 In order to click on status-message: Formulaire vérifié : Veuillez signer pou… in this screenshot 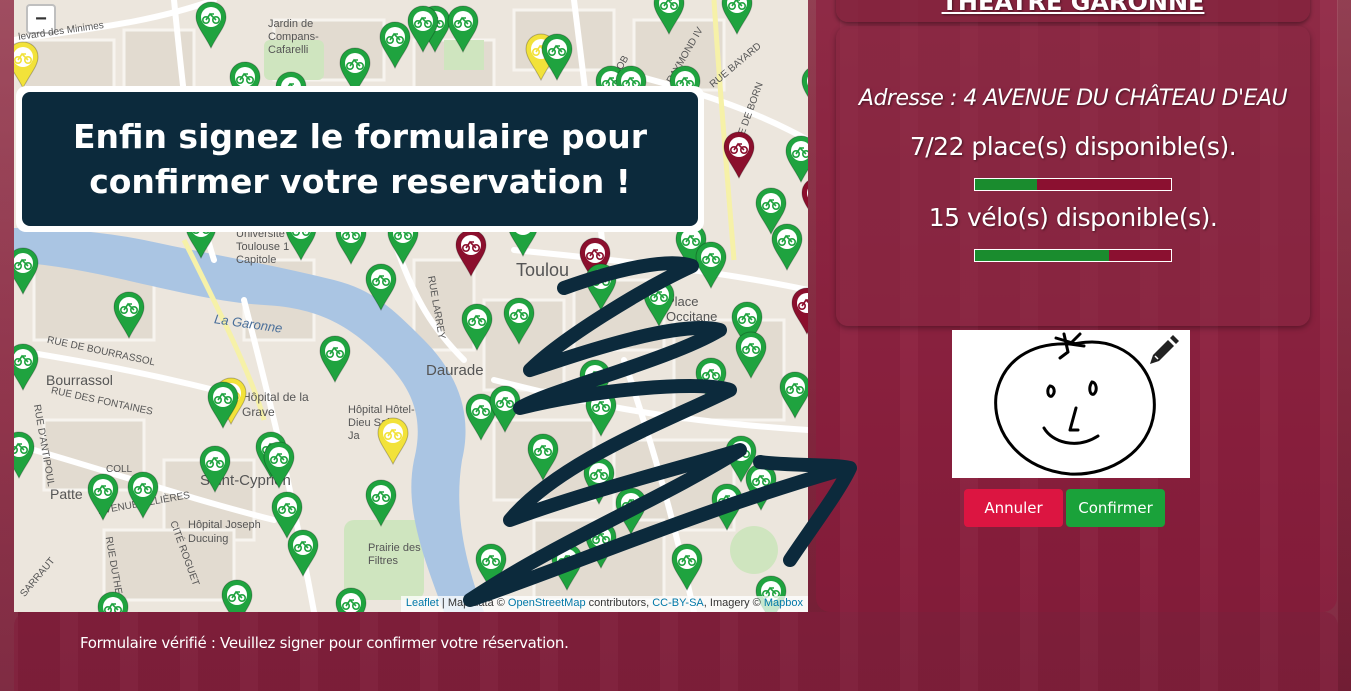, I will do `click(324, 643)`.